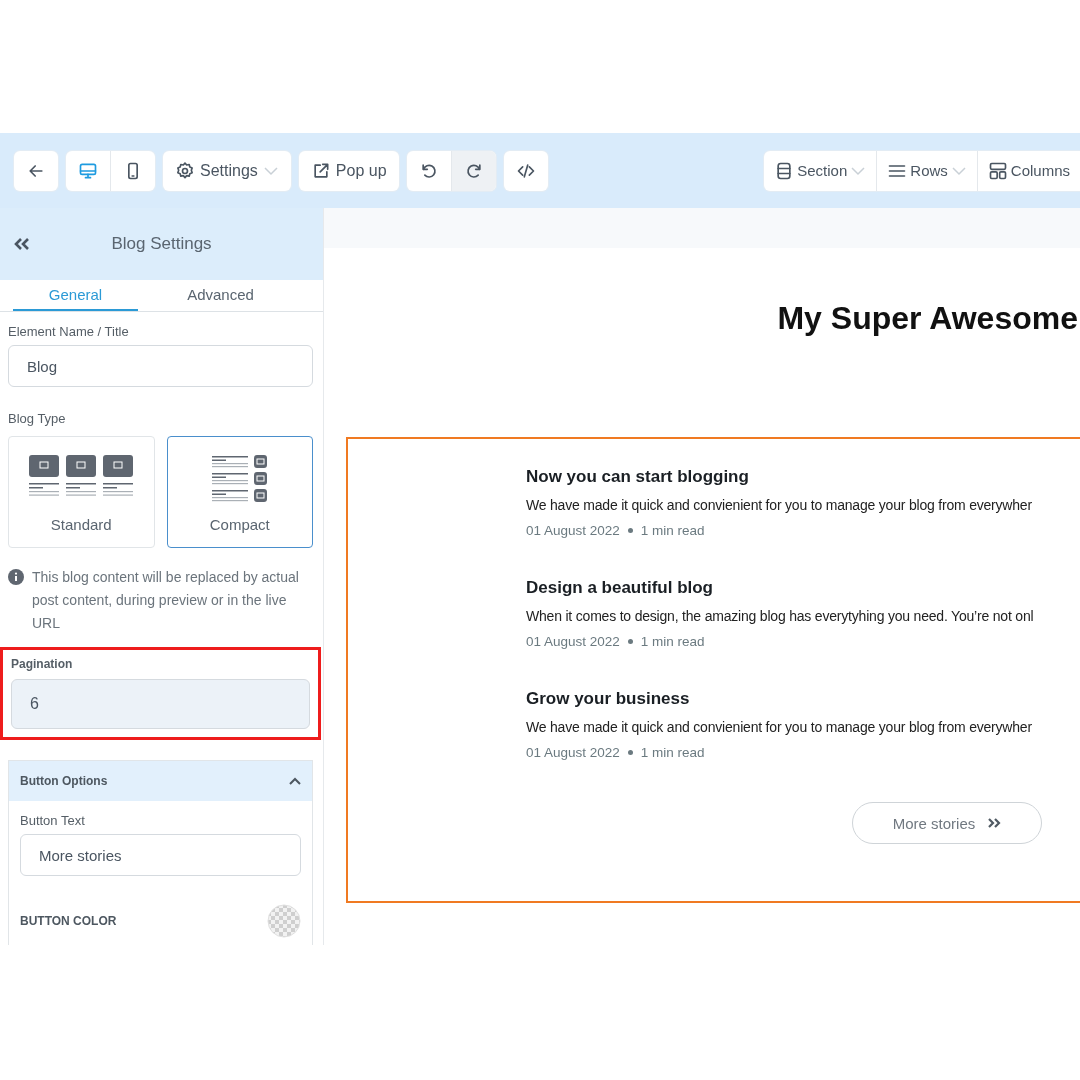 This screenshot has height=1080, width=1080. What do you see at coordinates (160, 704) in the screenshot?
I see `input-field: 6` at bounding box center [160, 704].